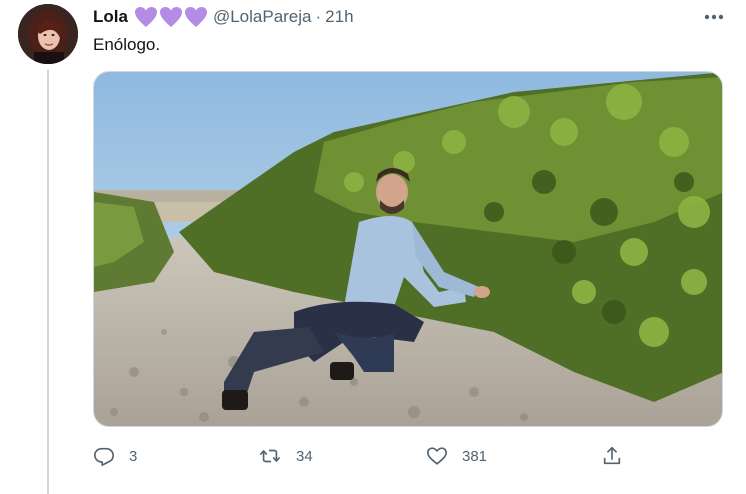 Image resolution: width=746 pixels, height=494 pixels. I want to click on share-button, so click(612, 456).